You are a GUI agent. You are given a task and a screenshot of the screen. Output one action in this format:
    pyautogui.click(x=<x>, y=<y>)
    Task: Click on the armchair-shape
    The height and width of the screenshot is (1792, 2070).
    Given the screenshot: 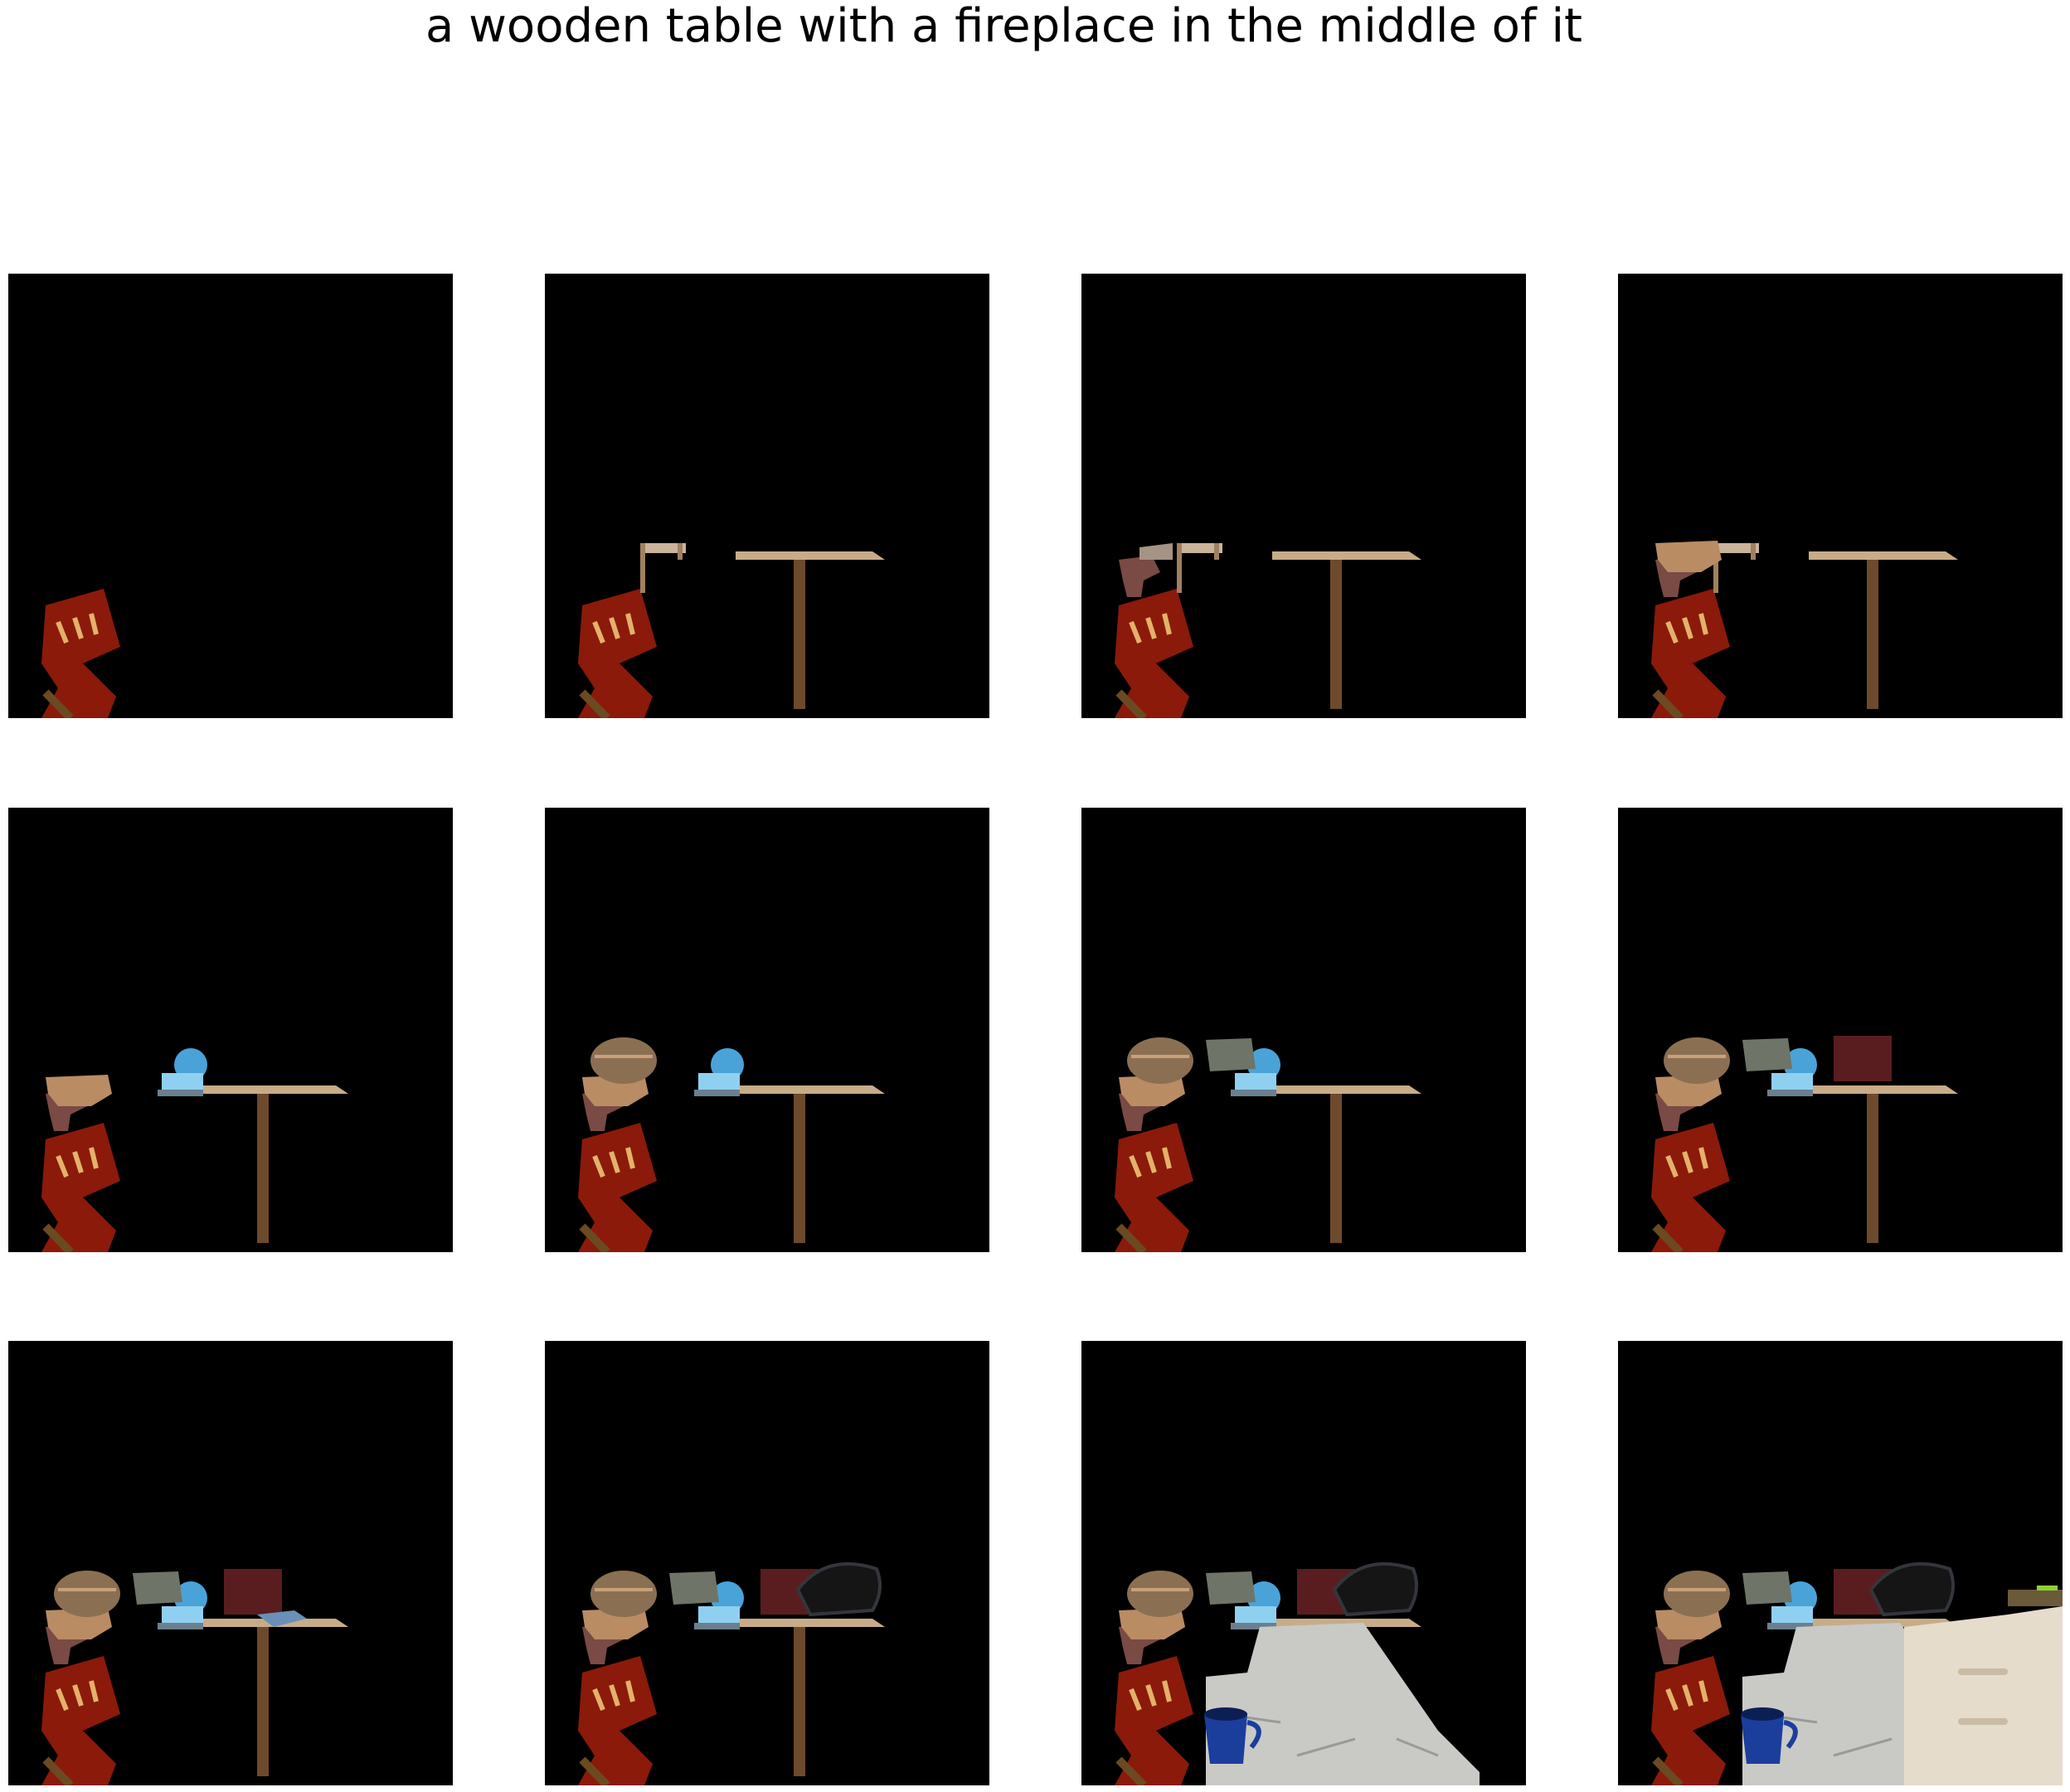 What is the action you would take?
    pyautogui.click(x=1146, y=570)
    